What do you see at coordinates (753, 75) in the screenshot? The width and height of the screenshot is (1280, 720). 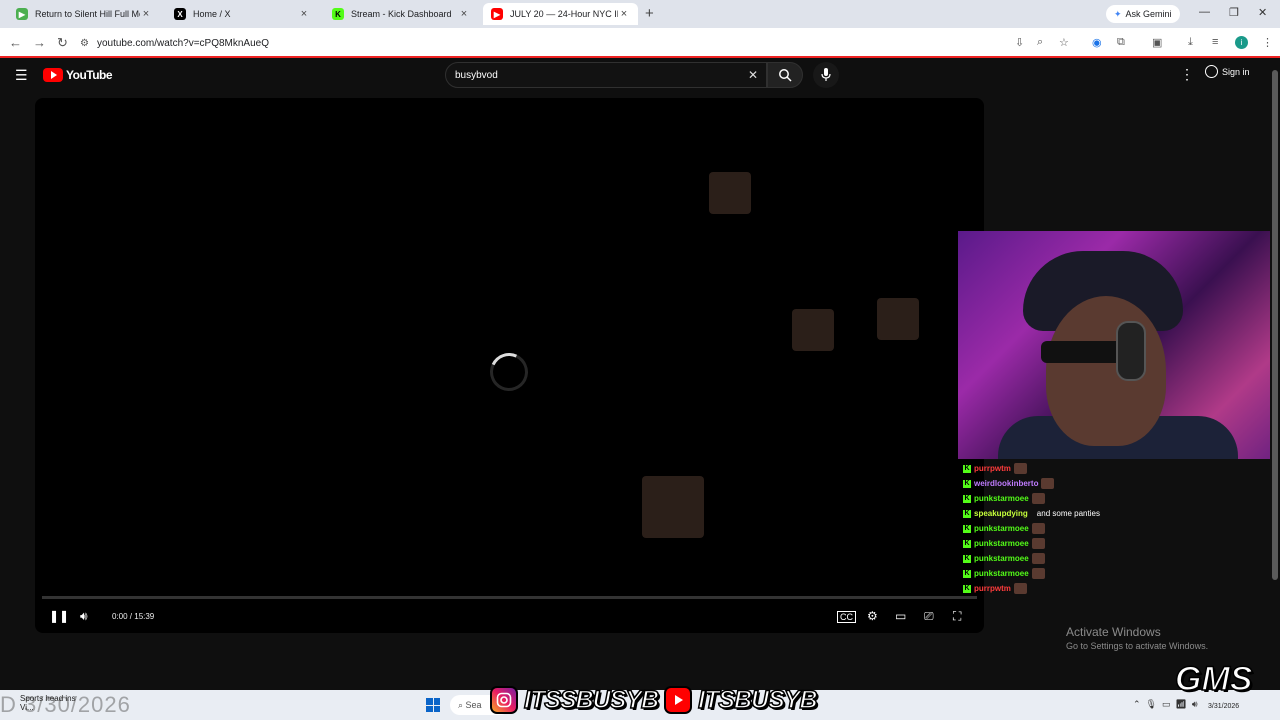 I see `clear-search-icon: ✕` at bounding box center [753, 75].